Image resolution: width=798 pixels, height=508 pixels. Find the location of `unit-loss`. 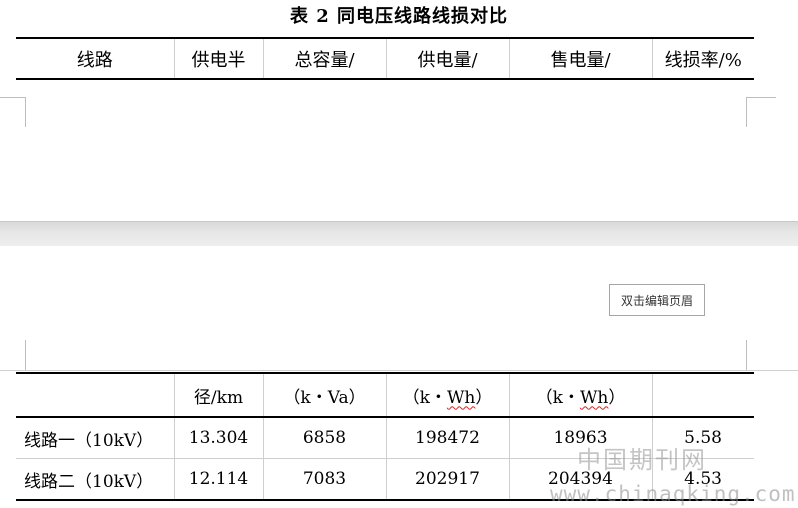

unit-loss is located at coordinates (703, 395).